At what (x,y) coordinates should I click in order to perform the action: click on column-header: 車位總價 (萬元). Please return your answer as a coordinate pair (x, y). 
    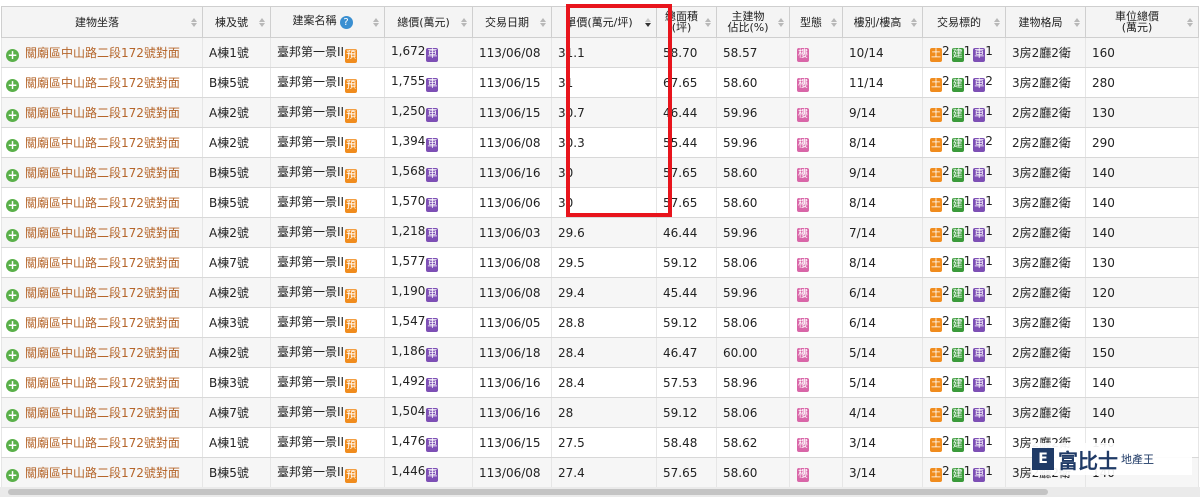
    Looking at the image, I should click on (1142, 22).